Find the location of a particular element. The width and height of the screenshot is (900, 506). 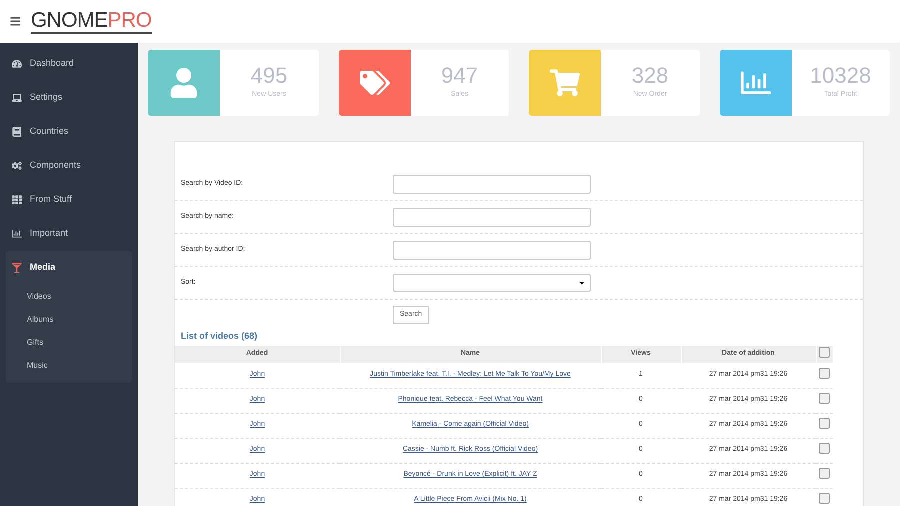

sidebar-item: Dashboard is located at coordinates (69, 64).